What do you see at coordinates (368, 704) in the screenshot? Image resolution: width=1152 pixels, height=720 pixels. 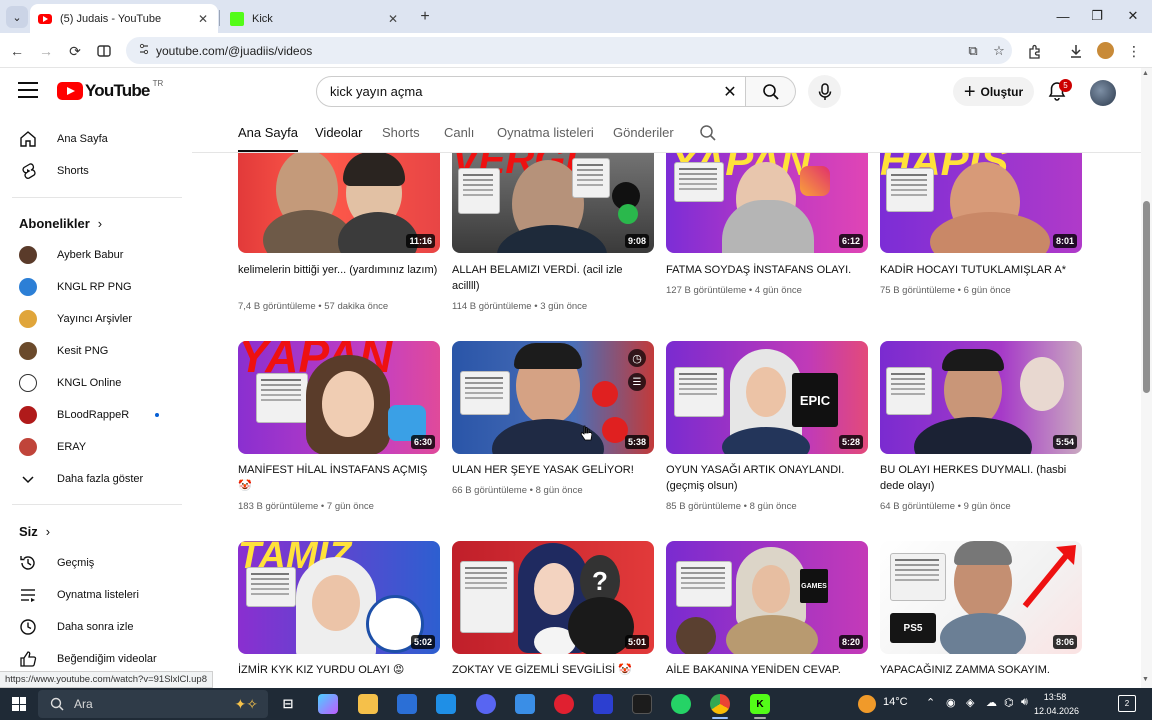 I see `file-explorer-icon` at bounding box center [368, 704].